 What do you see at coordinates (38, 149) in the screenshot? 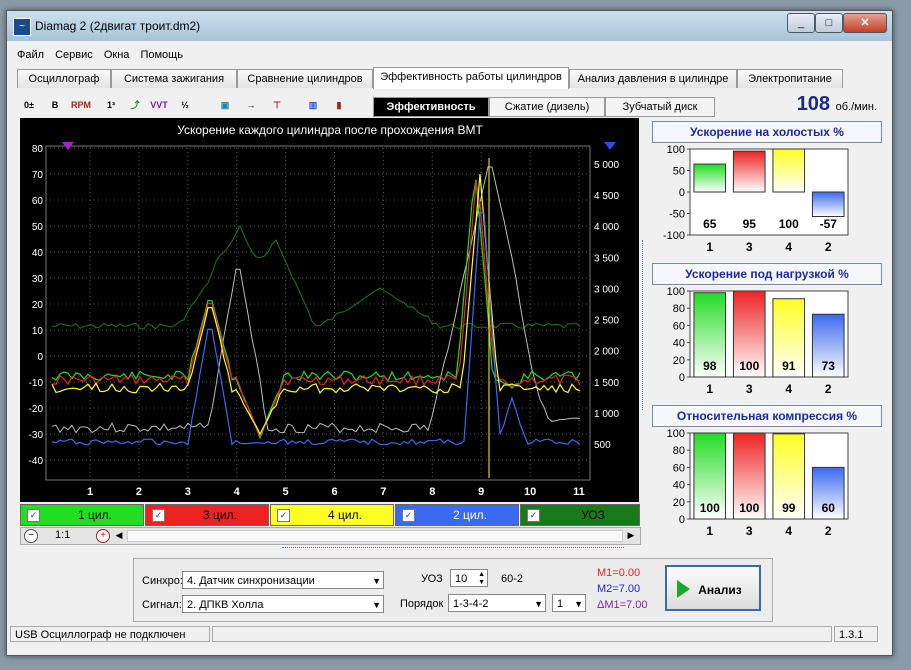
I see `left-tick-label: 80` at bounding box center [38, 149].